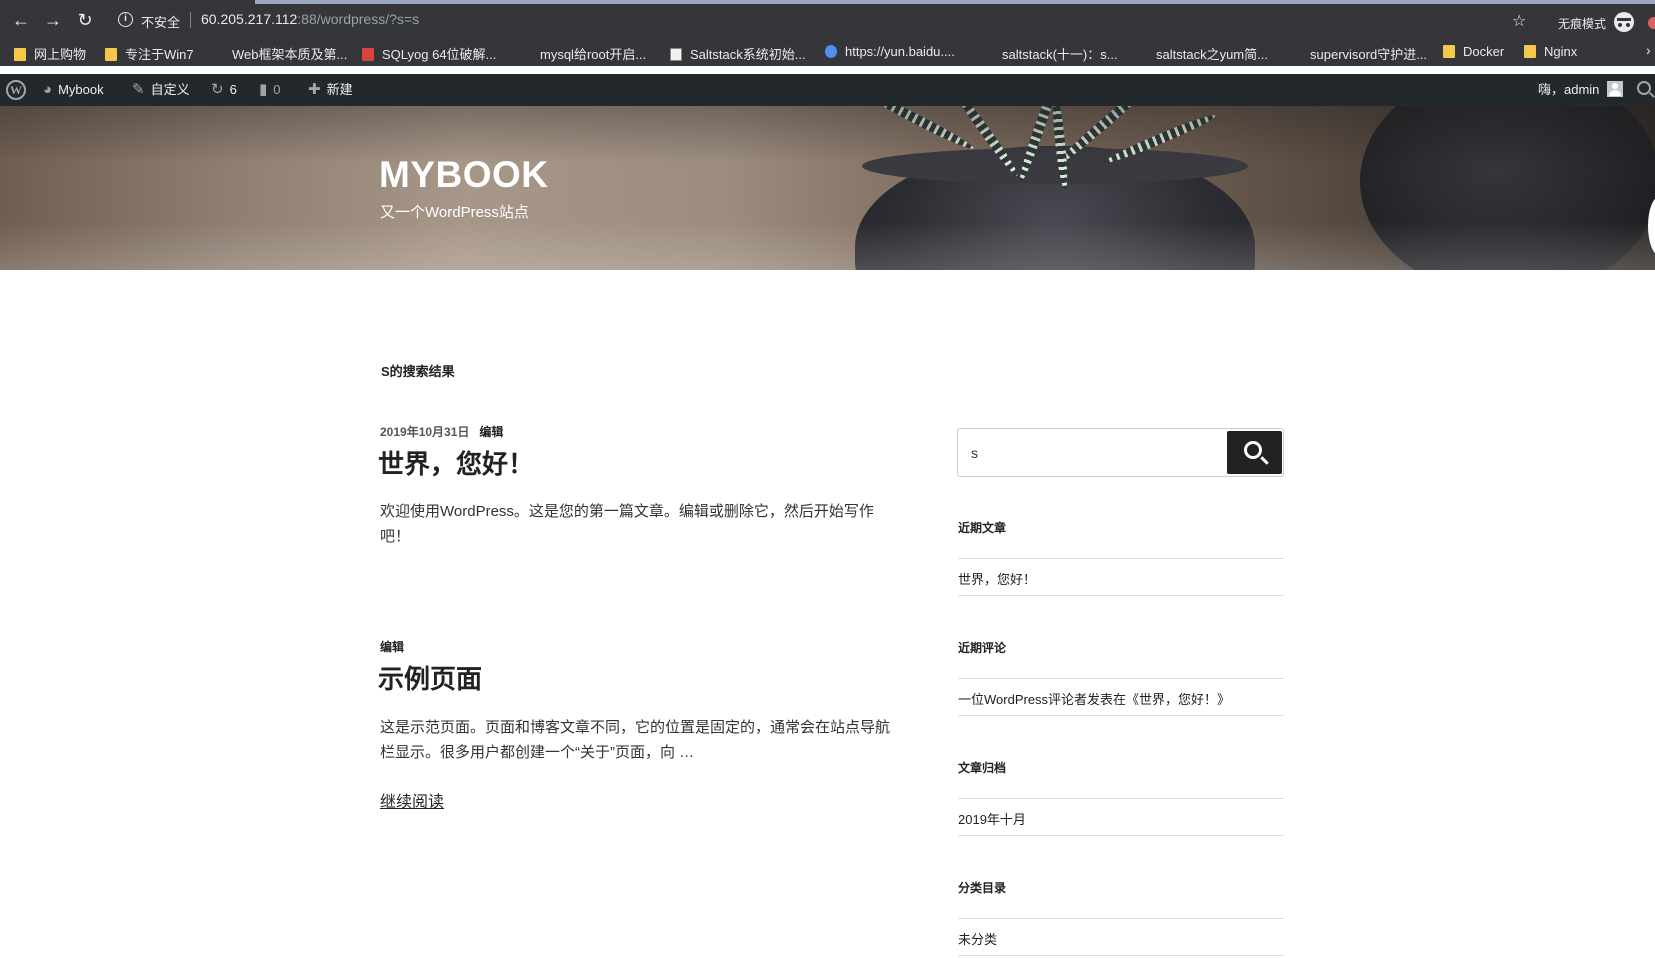 This screenshot has height=958, width=1655. I want to click on updates-count: 6, so click(233, 89).